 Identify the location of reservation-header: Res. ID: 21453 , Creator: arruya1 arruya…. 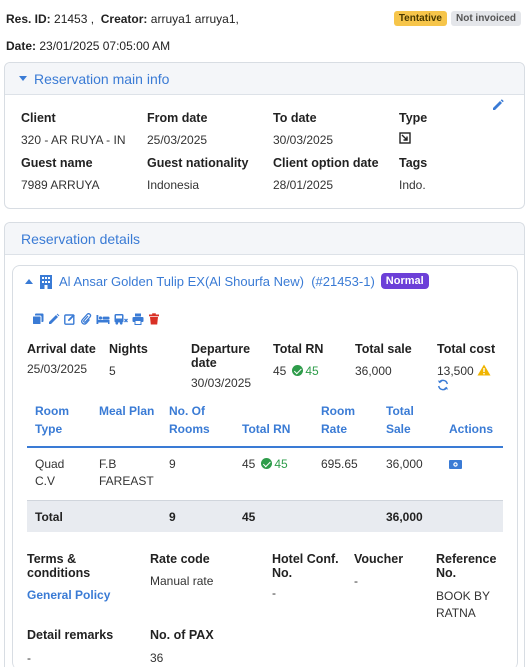
(263, 31).